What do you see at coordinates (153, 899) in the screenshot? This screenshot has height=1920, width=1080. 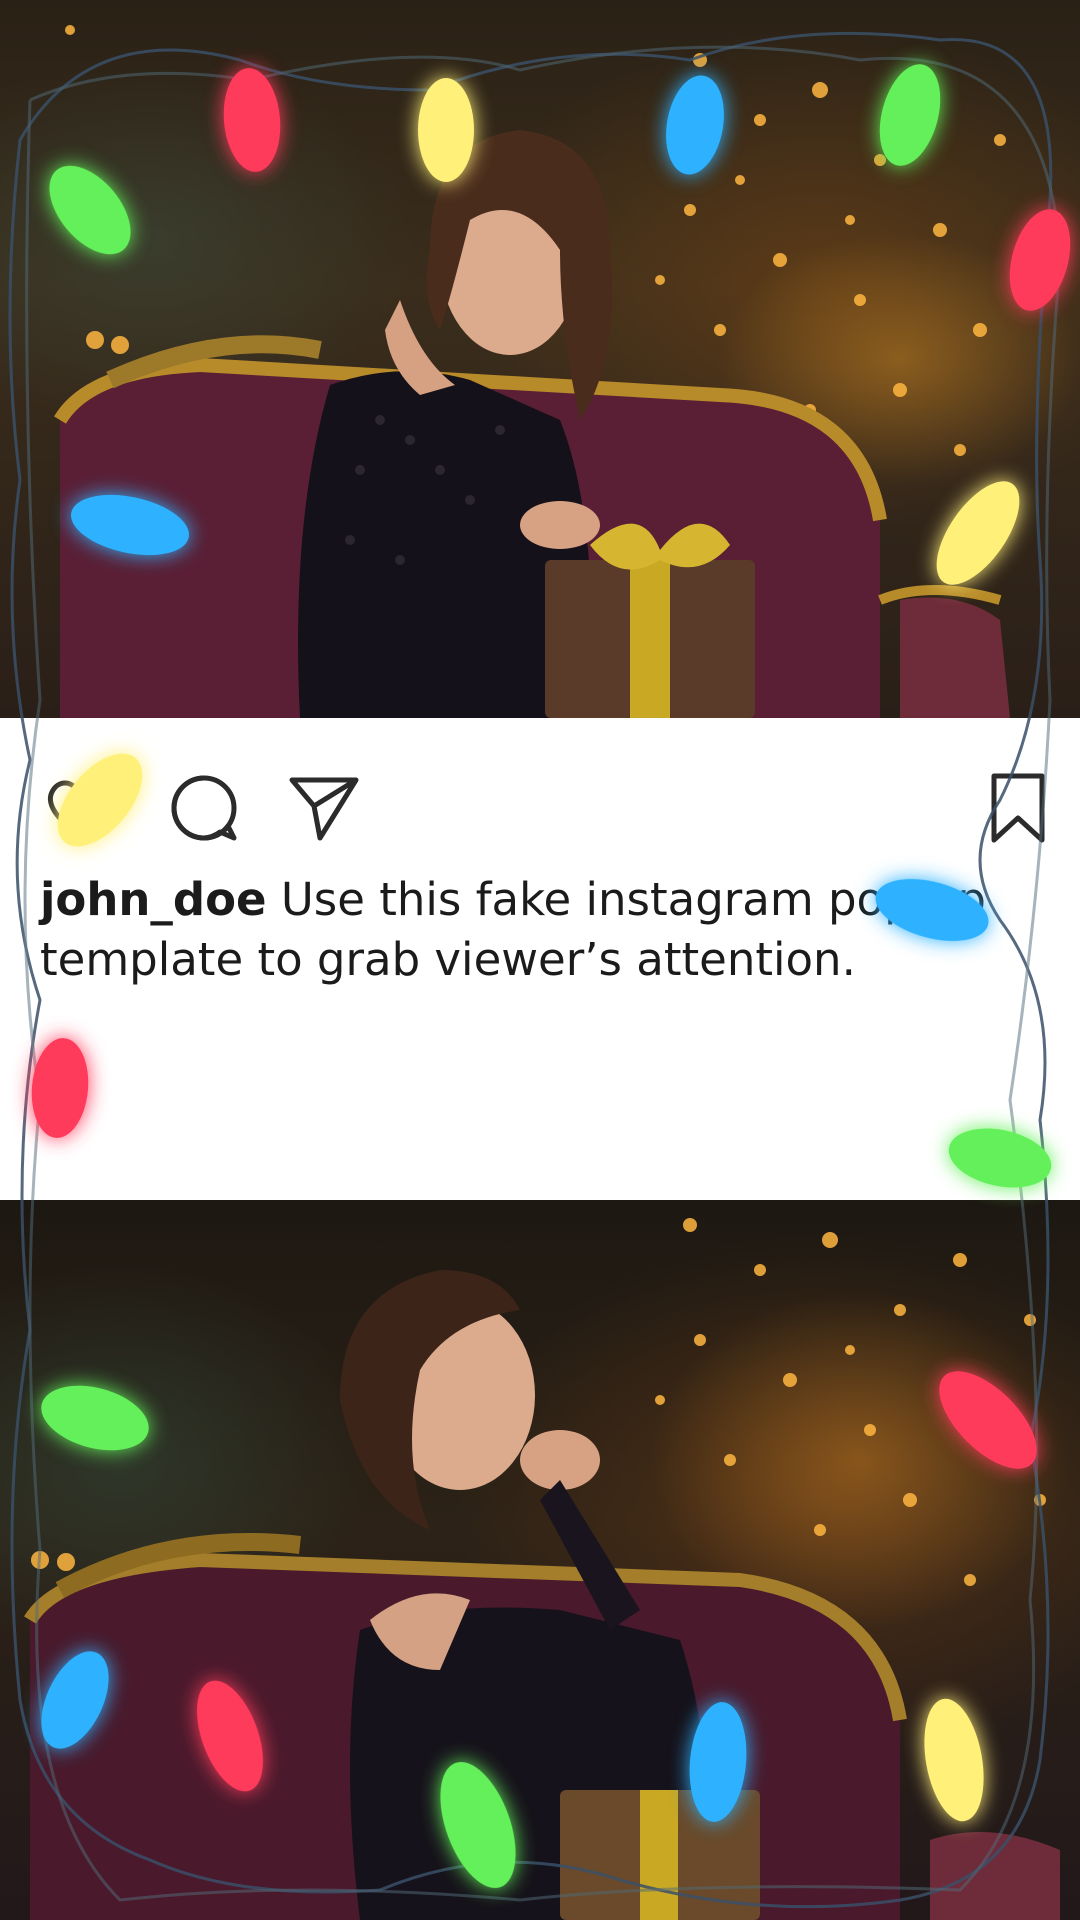 I see `username-link: john_doe` at bounding box center [153, 899].